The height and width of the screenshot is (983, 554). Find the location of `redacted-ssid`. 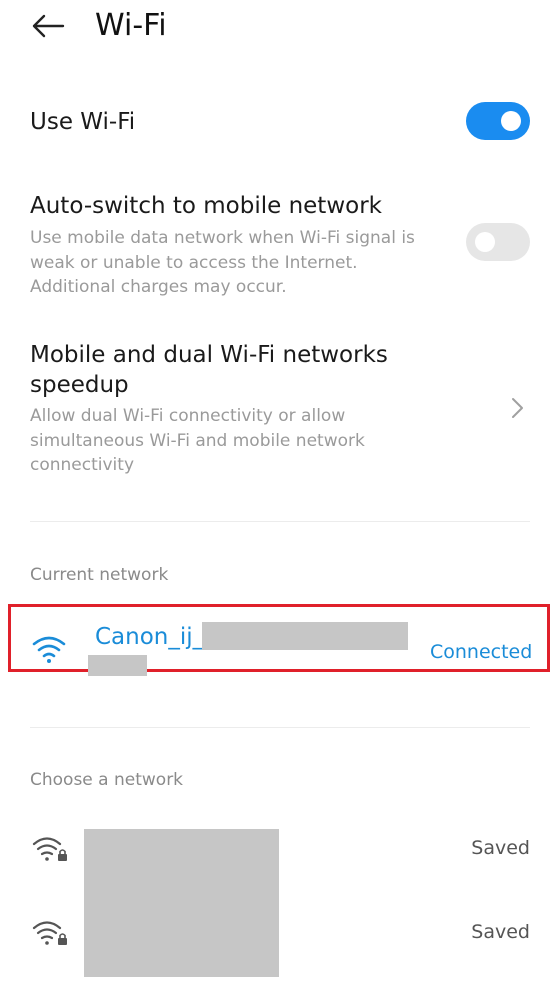

redacted-ssid is located at coordinates (305, 636).